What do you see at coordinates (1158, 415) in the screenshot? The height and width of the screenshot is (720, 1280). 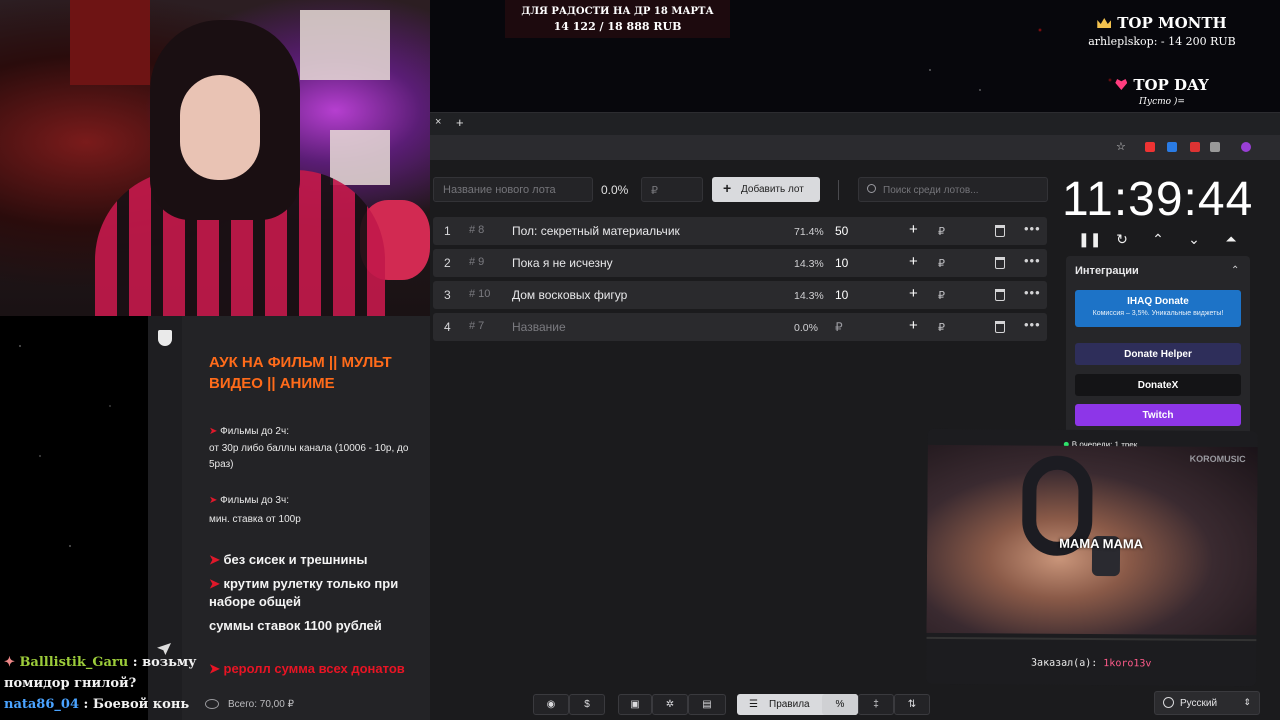 I see `twitch-button: Twitch` at bounding box center [1158, 415].